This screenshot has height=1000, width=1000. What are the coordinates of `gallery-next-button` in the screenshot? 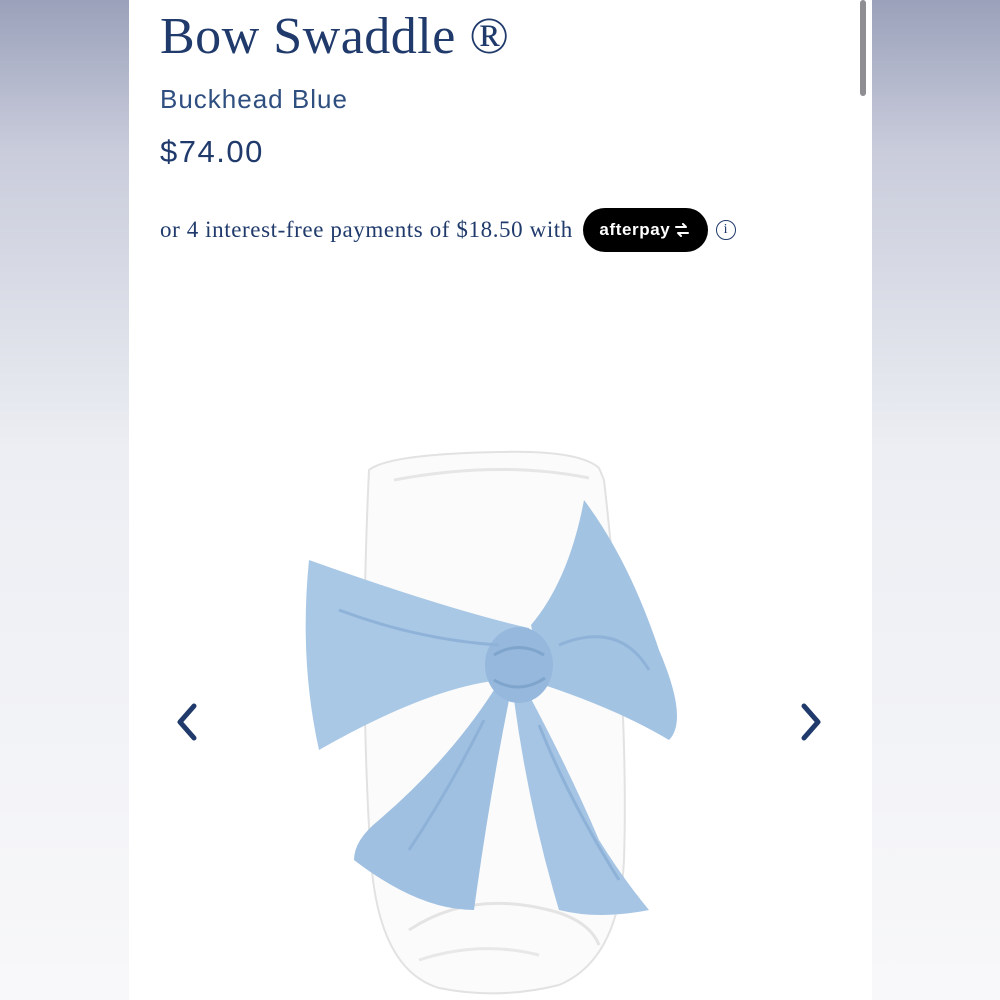 It's located at (811, 722).